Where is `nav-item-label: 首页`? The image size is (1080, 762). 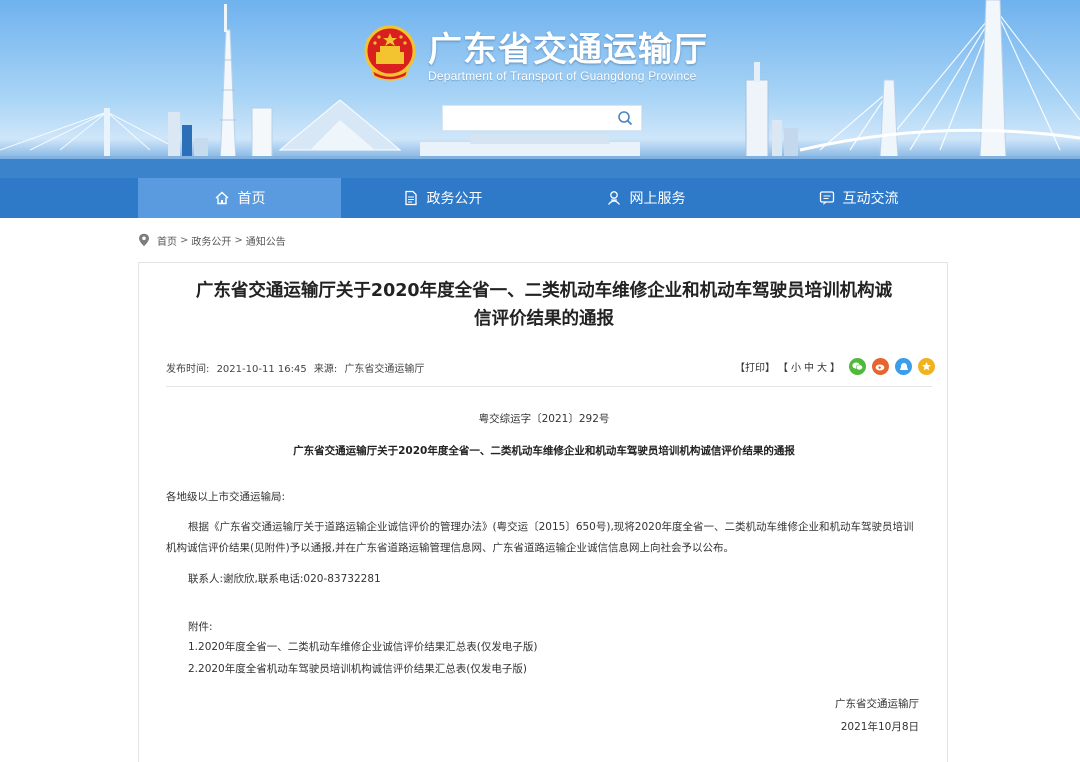
nav-item-label: 首页 is located at coordinates (251, 199).